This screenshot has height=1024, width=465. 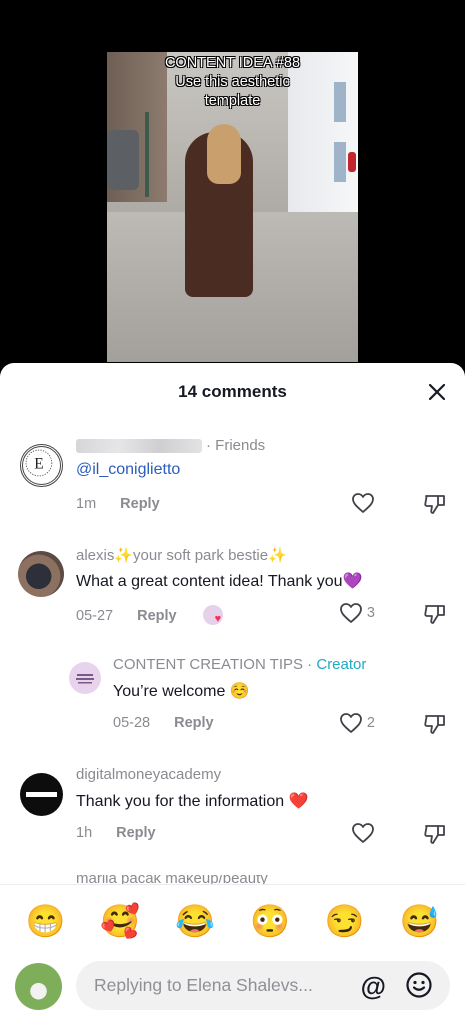 I want to click on like-button: 3, so click(x=357, y=613).